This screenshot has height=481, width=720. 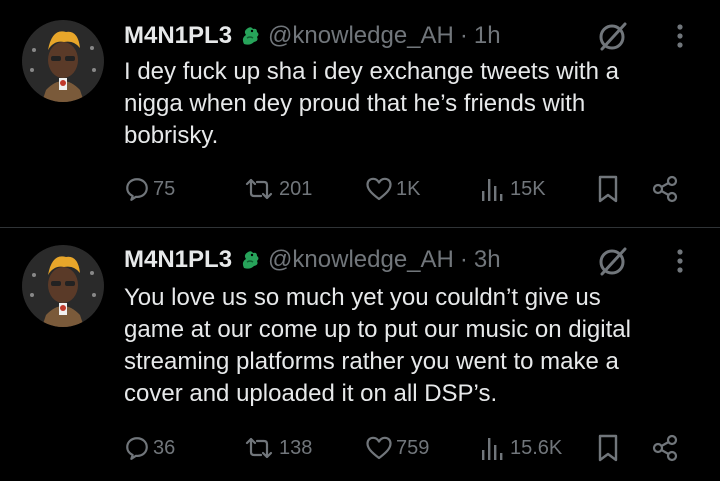 I want to click on avatar, so click(x=63, y=286).